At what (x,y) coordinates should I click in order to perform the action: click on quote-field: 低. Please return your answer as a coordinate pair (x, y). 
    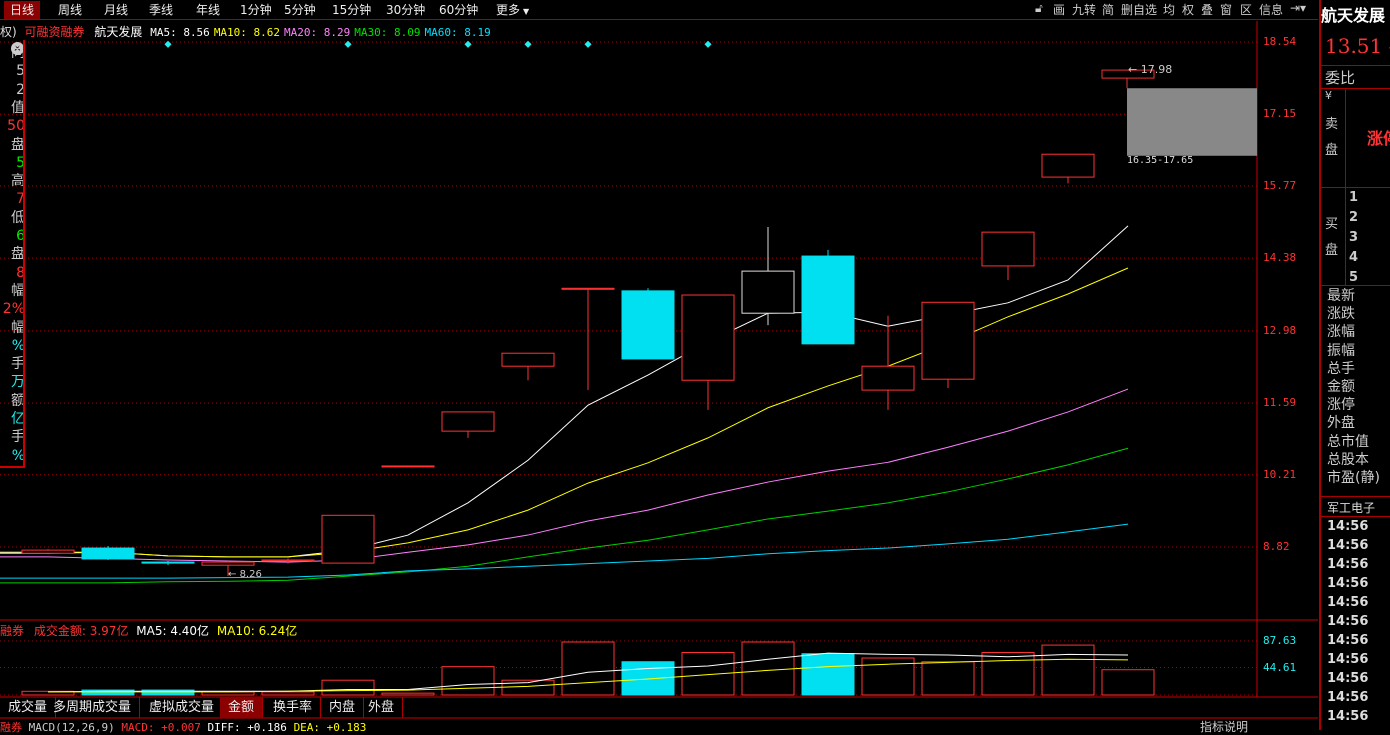
    Looking at the image, I should click on (18, 217).